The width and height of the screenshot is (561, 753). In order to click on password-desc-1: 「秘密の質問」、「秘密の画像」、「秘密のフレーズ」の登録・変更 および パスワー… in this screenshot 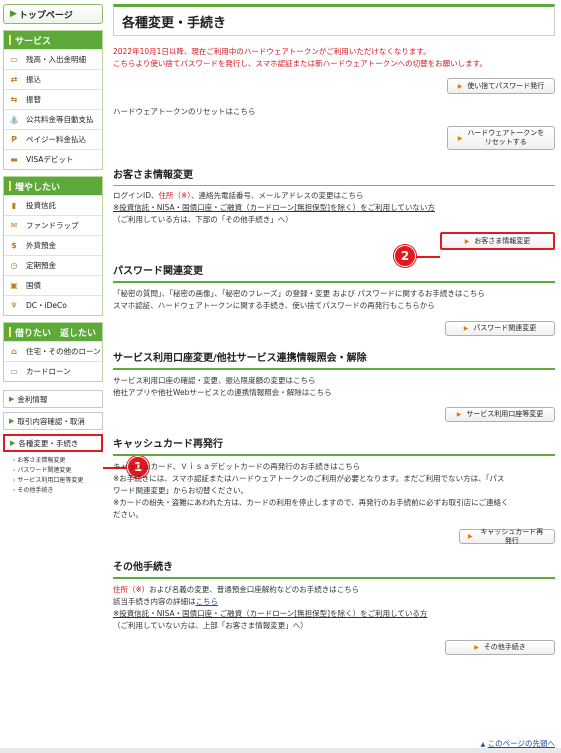, I will do `click(299, 293)`.